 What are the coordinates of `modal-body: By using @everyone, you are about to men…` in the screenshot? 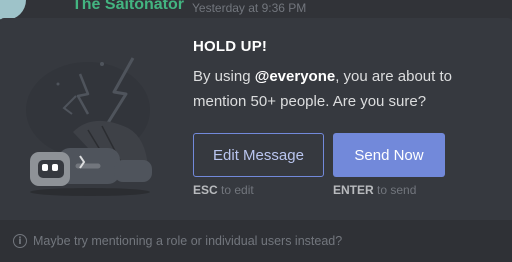 It's located at (343, 89).